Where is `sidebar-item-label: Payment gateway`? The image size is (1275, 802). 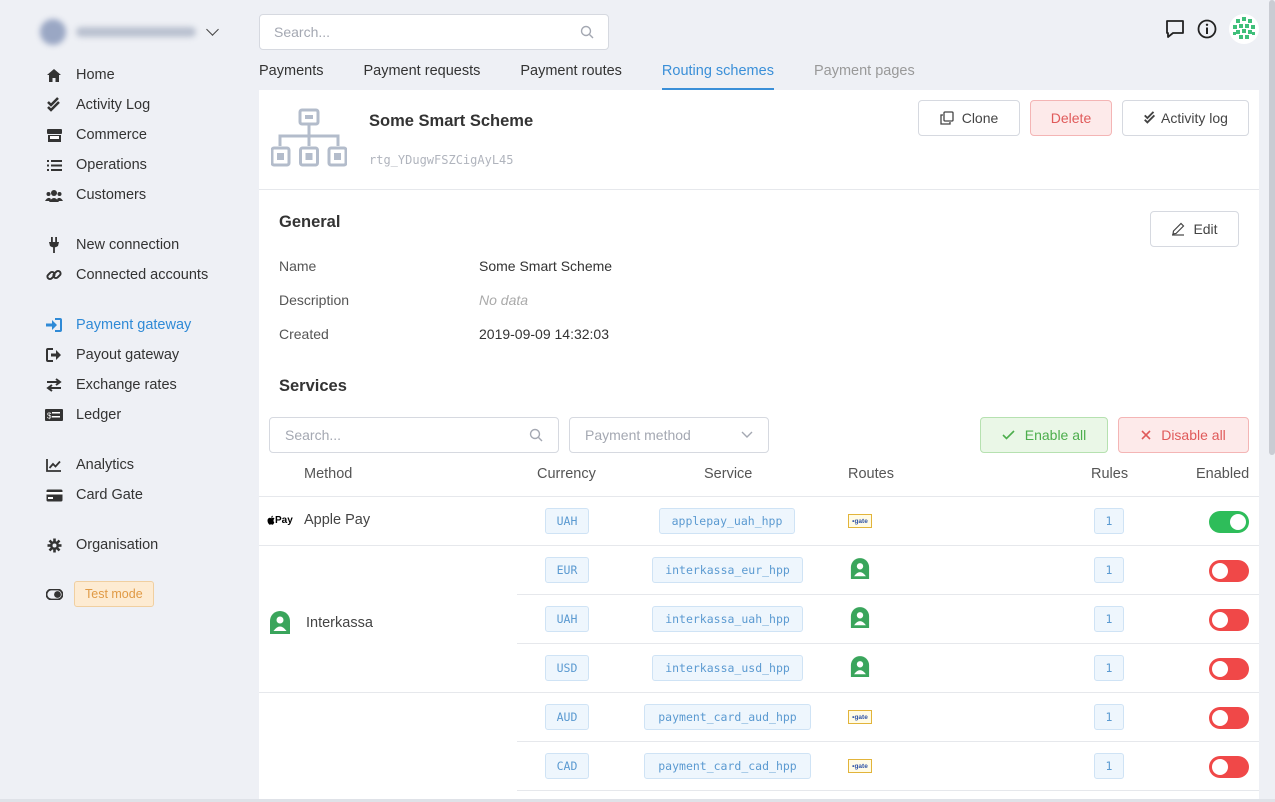 sidebar-item-label: Payment gateway is located at coordinates (134, 325).